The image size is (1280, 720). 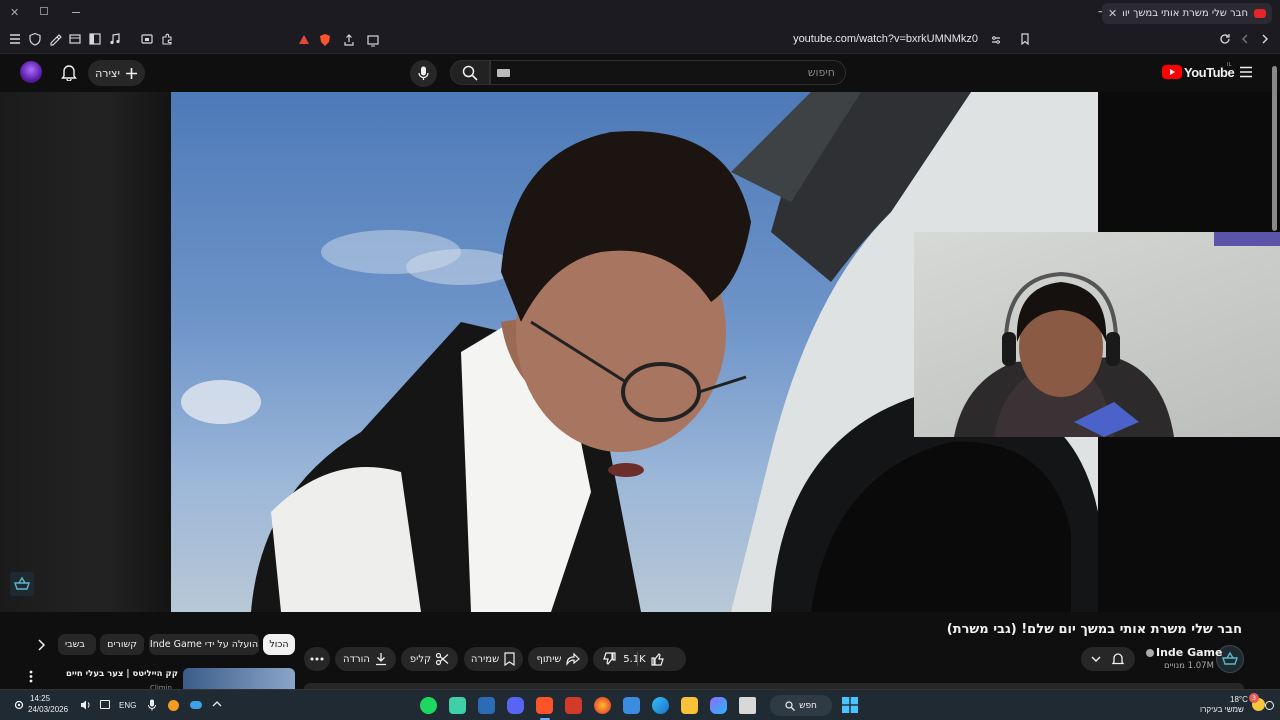 What do you see at coordinates (1266, 40) in the screenshot?
I see `forward-icon` at bounding box center [1266, 40].